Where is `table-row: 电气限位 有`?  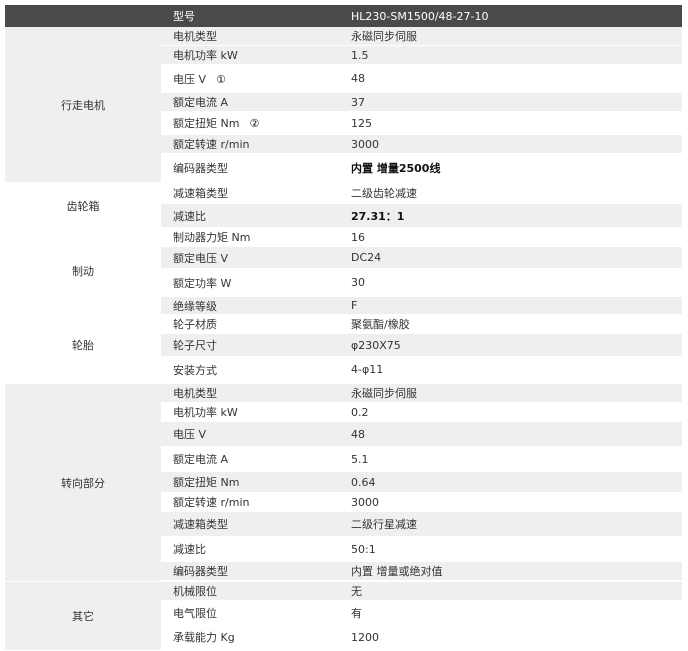
table-row: 电气限位 有 is located at coordinates (421, 613).